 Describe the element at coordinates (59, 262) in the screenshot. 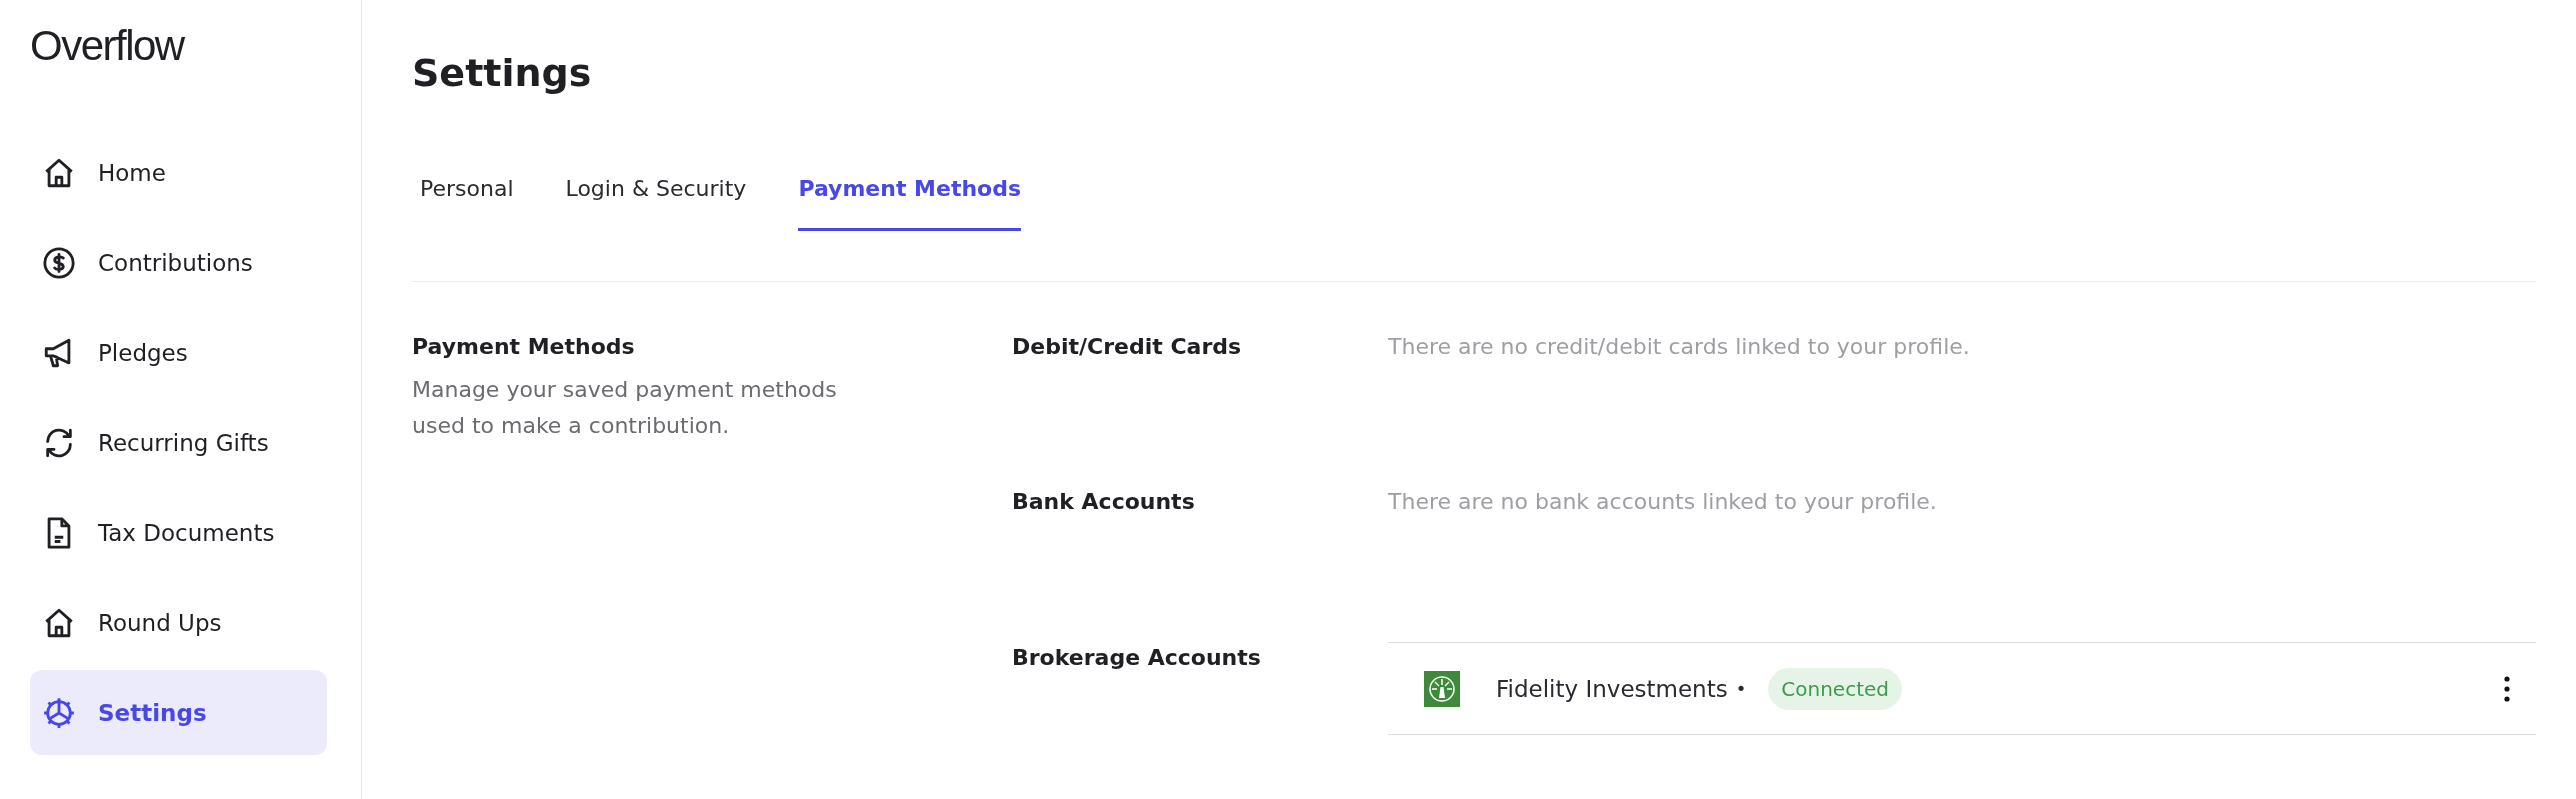

I see `dollar-icon` at that location.